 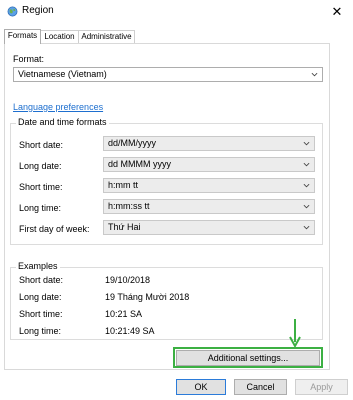 What do you see at coordinates (124, 227) in the screenshot?
I see `first-day-of-week-value: Thứ Hai` at bounding box center [124, 227].